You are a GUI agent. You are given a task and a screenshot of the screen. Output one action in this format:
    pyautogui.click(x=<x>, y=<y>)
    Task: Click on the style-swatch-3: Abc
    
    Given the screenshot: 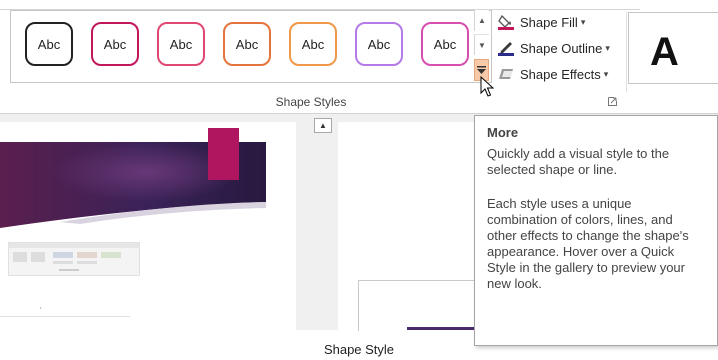 What is the action you would take?
    pyautogui.click(x=181, y=44)
    